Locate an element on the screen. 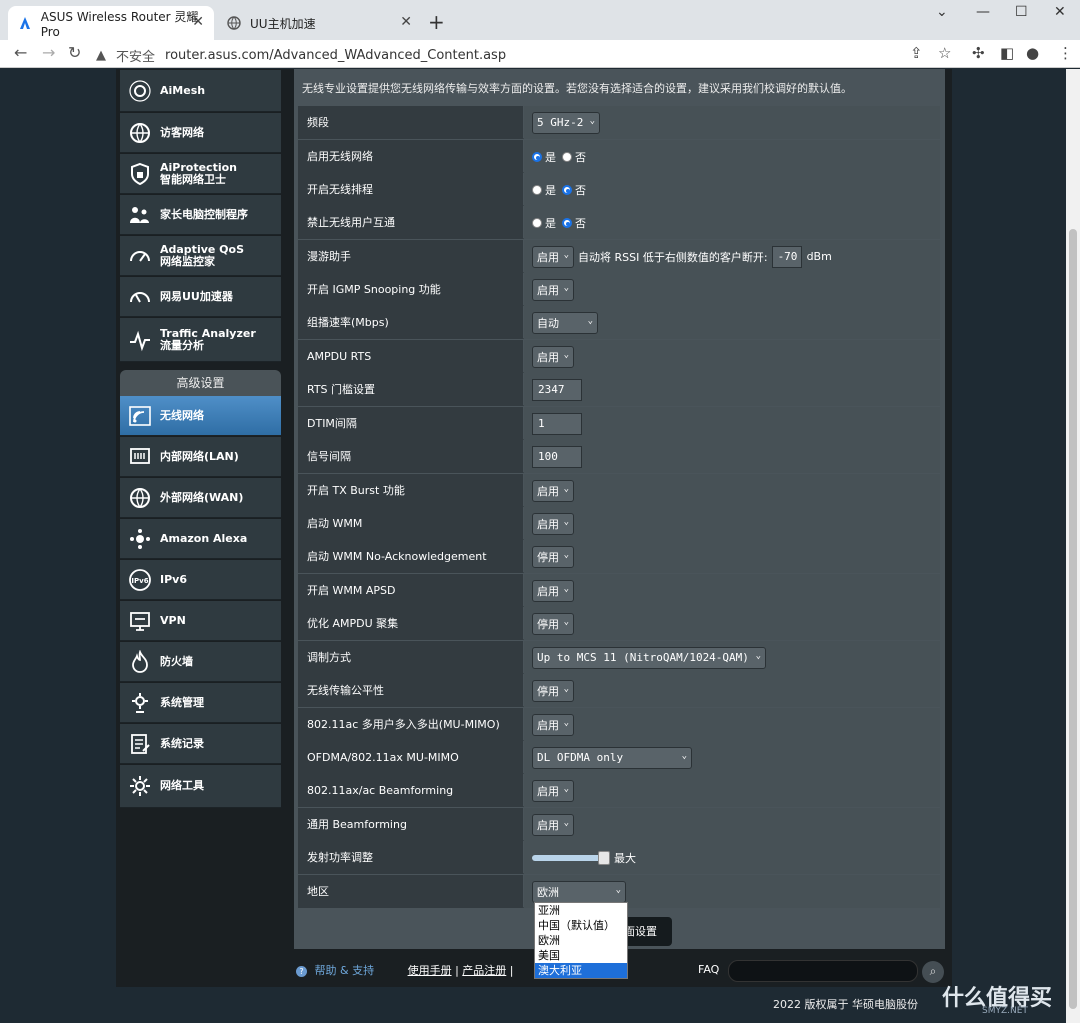 Image resolution: width=1080 pixels, height=1023 pixels. sidebar-item-label: 系统管理 is located at coordinates (182, 702).